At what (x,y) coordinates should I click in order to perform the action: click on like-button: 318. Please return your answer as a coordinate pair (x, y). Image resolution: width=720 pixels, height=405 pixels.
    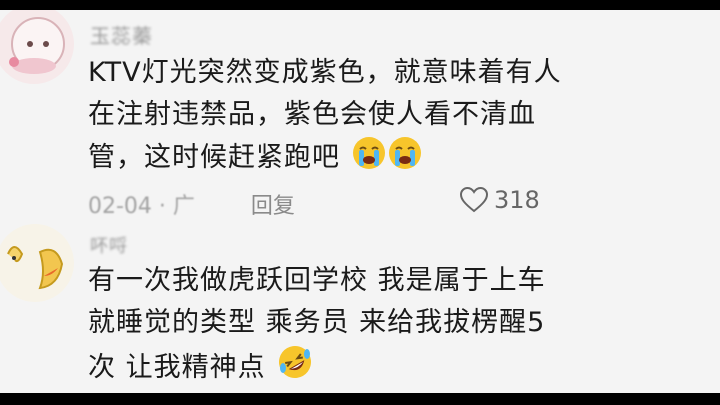
    Looking at the image, I should click on (500, 200).